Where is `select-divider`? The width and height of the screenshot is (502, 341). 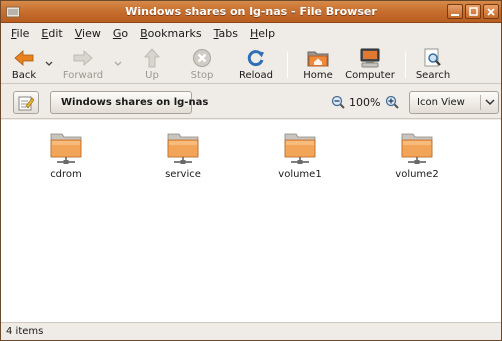
select-divider is located at coordinates (480, 102).